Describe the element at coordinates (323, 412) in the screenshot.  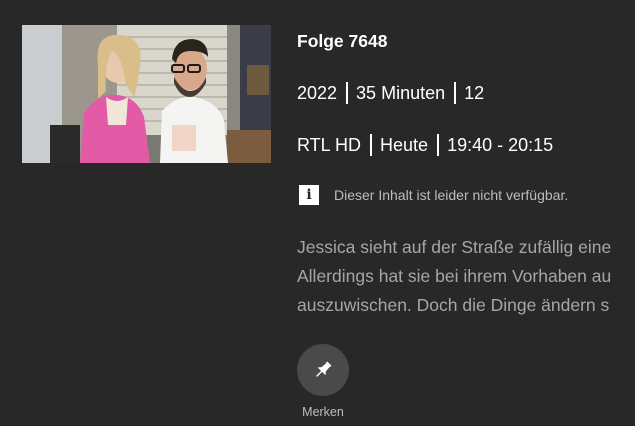
I see `bookmark-label: Merken` at that location.